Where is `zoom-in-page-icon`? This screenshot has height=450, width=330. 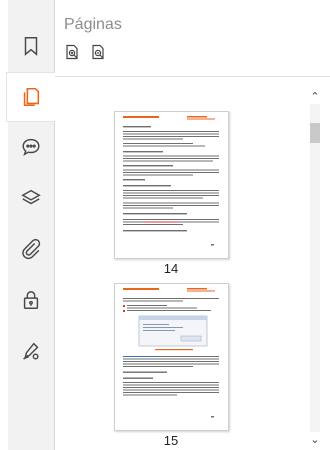 zoom-in-page-icon is located at coordinates (72, 52).